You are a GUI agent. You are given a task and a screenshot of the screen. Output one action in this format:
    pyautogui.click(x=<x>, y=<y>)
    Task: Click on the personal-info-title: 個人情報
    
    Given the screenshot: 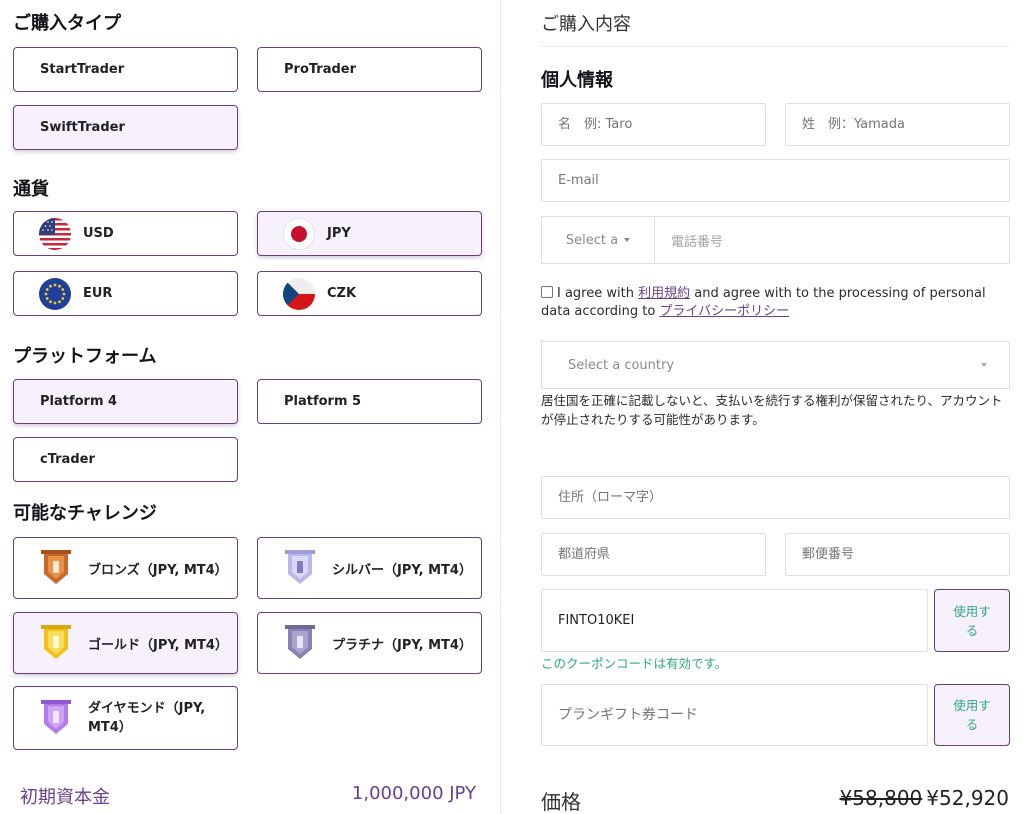 What is the action you would take?
    pyautogui.click(x=577, y=80)
    